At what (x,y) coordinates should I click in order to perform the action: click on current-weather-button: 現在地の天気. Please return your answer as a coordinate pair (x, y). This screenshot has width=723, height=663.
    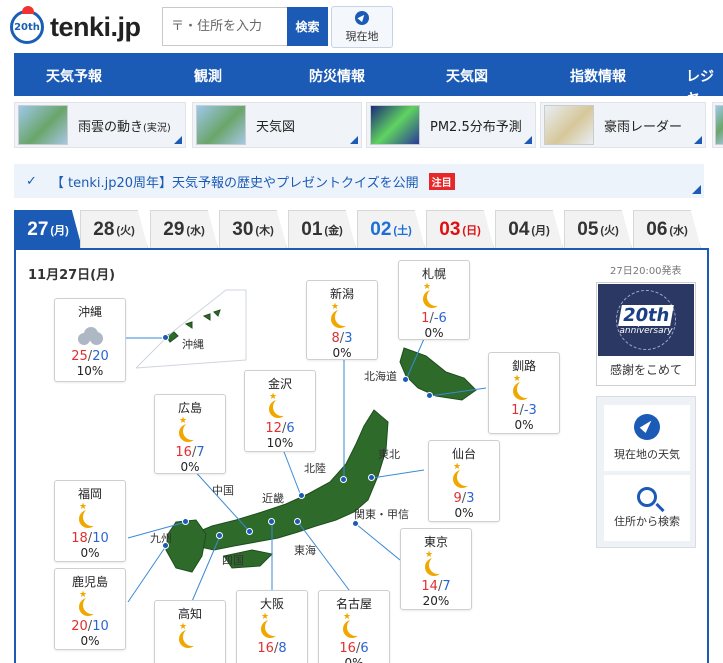
    Looking at the image, I should click on (647, 438).